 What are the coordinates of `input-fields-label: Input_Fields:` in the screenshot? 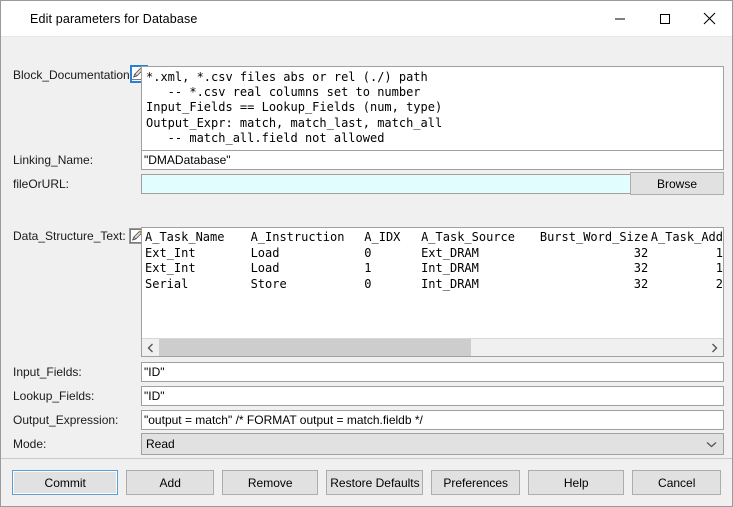 It's located at (47, 372).